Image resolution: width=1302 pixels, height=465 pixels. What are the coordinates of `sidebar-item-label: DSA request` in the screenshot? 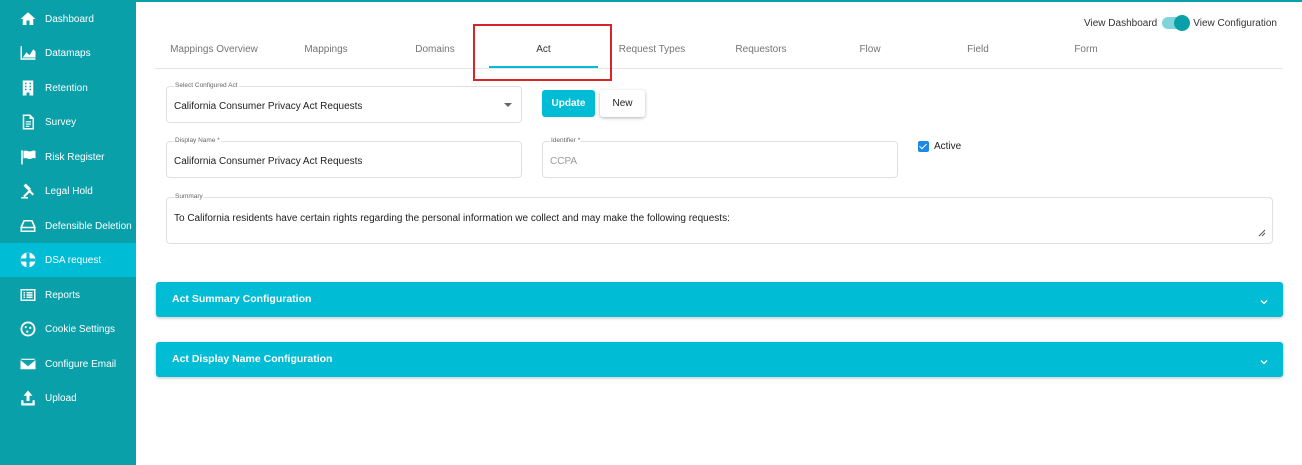 It's located at (73, 260).